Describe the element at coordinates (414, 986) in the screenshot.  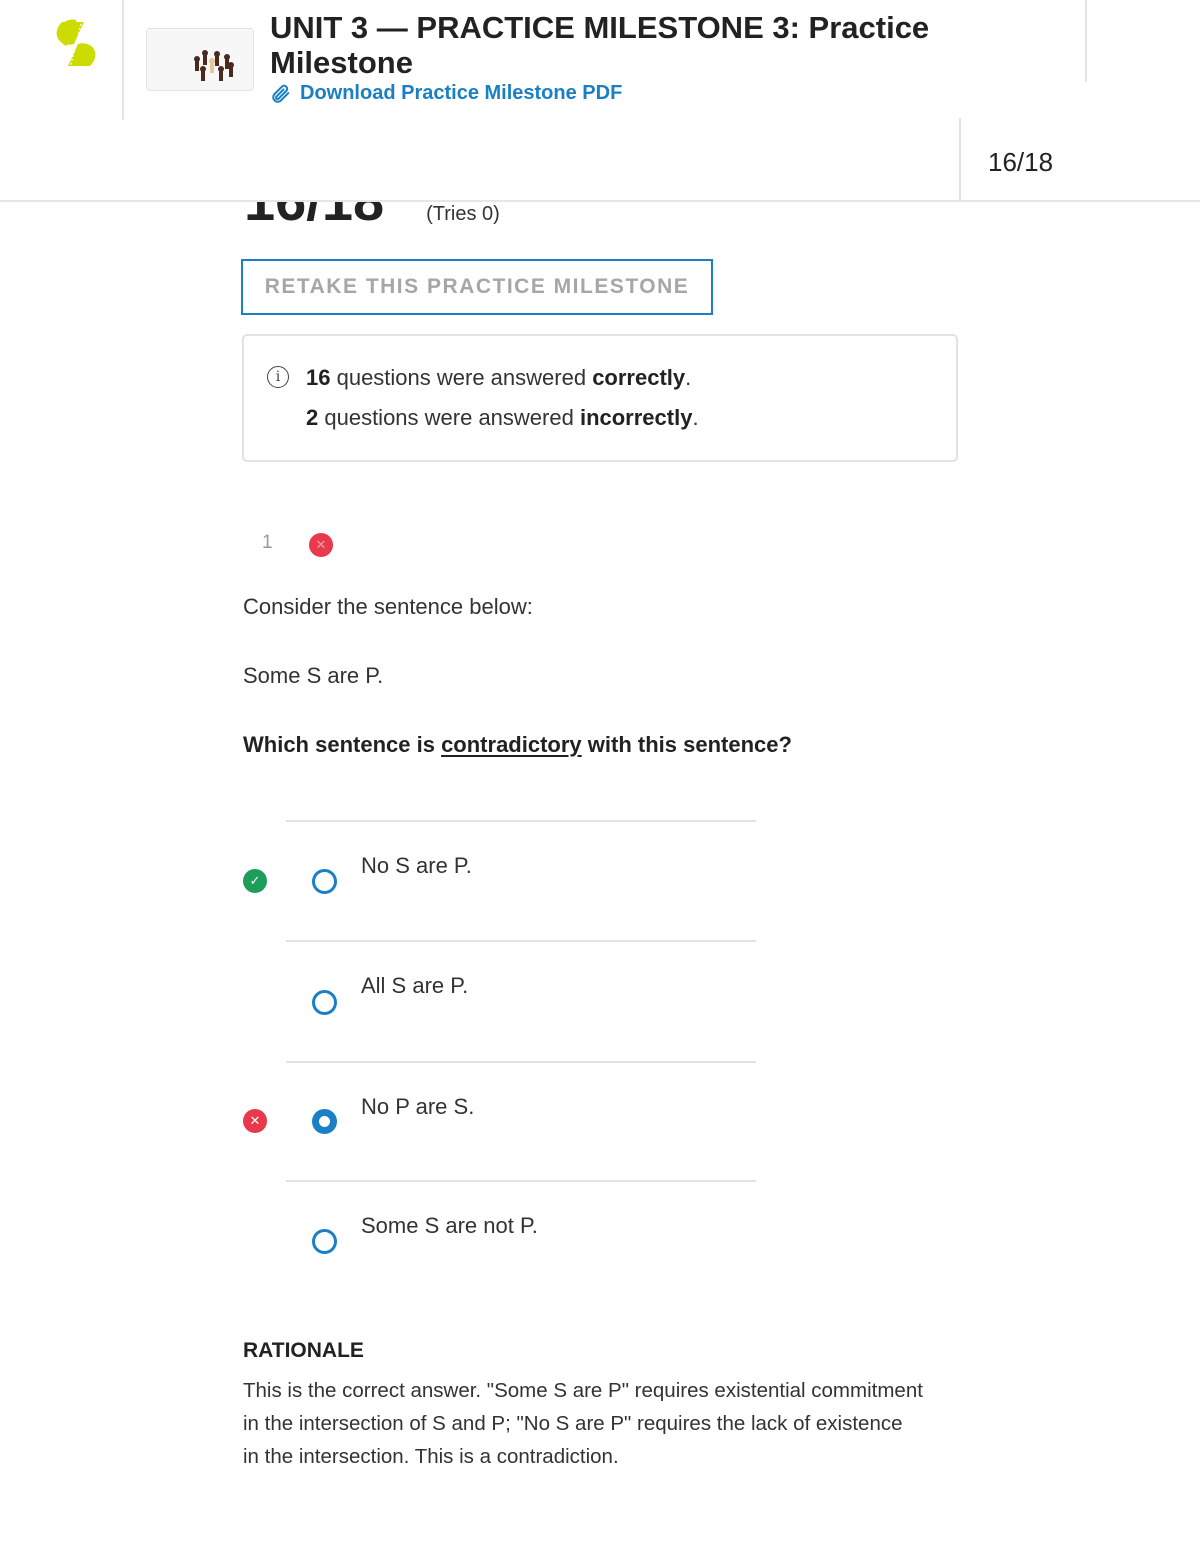
I see `option-label: All S are P.` at that location.